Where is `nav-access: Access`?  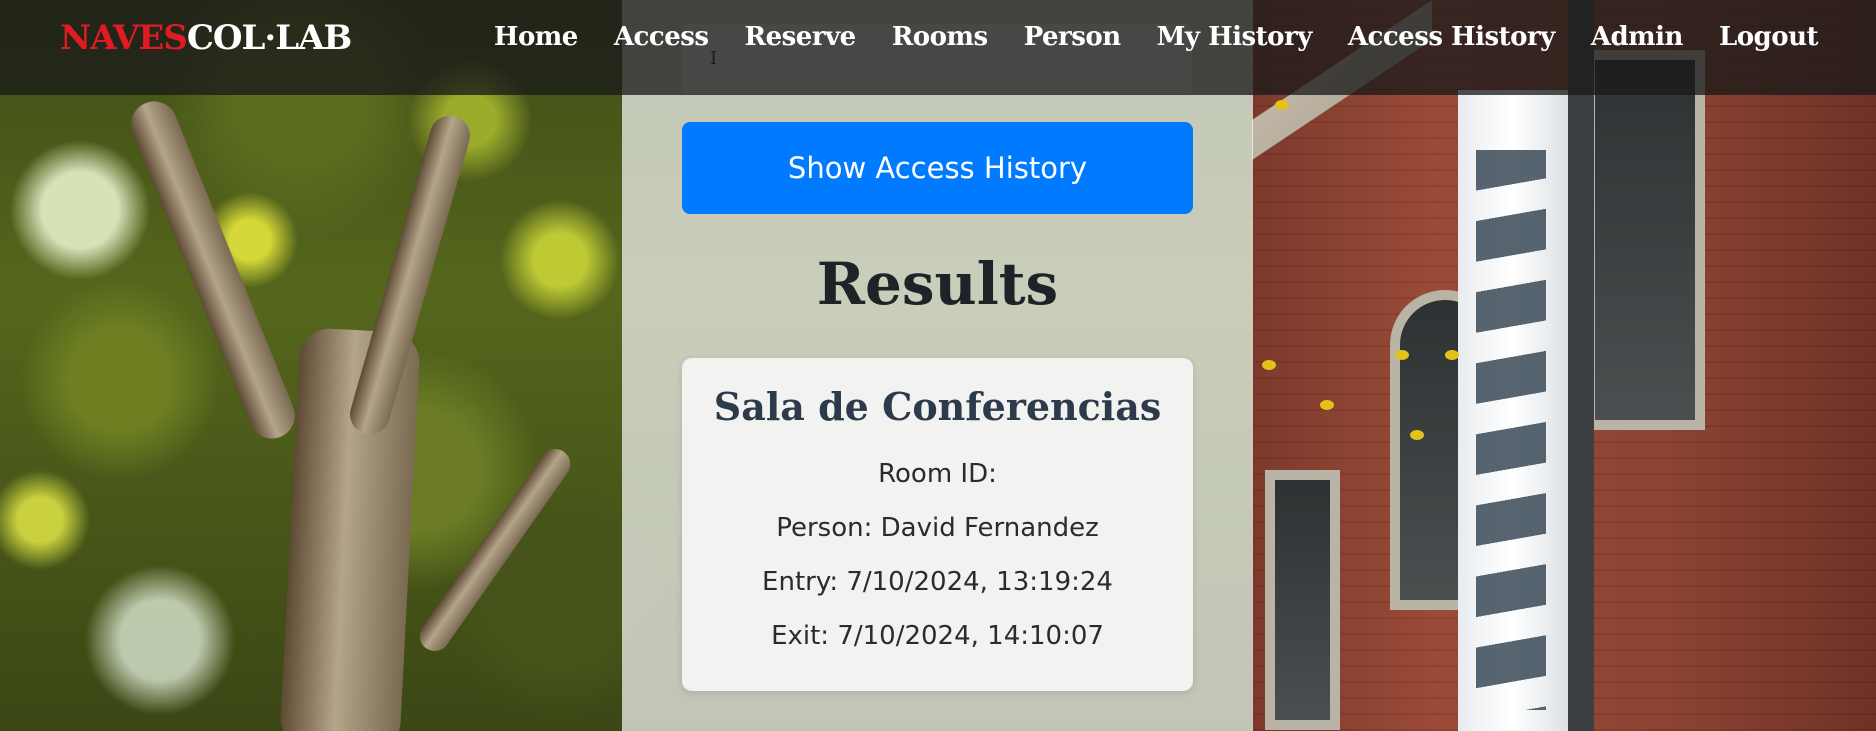 nav-access: Access is located at coordinates (661, 37).